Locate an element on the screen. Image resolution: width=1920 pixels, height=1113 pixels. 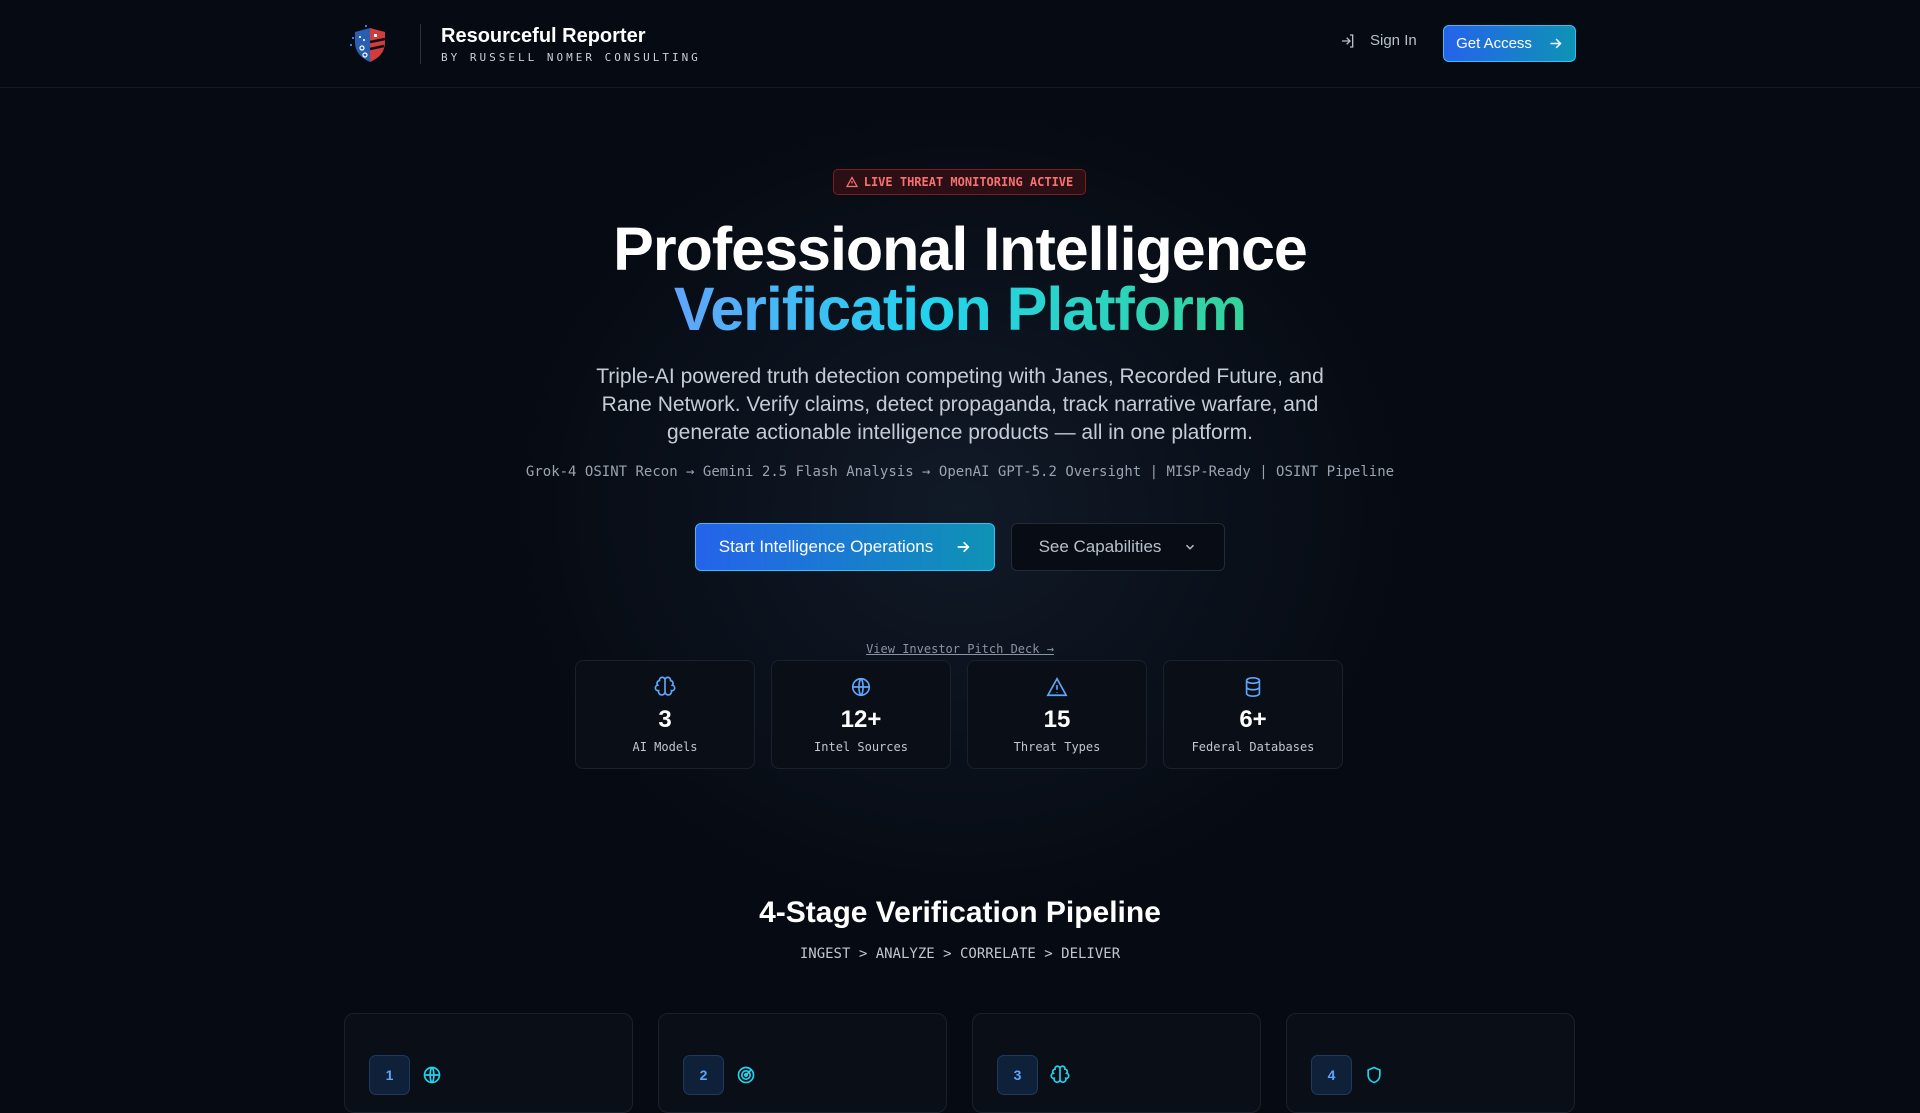
sign-in-button: Sign In is located at coordinates (1378, 40).